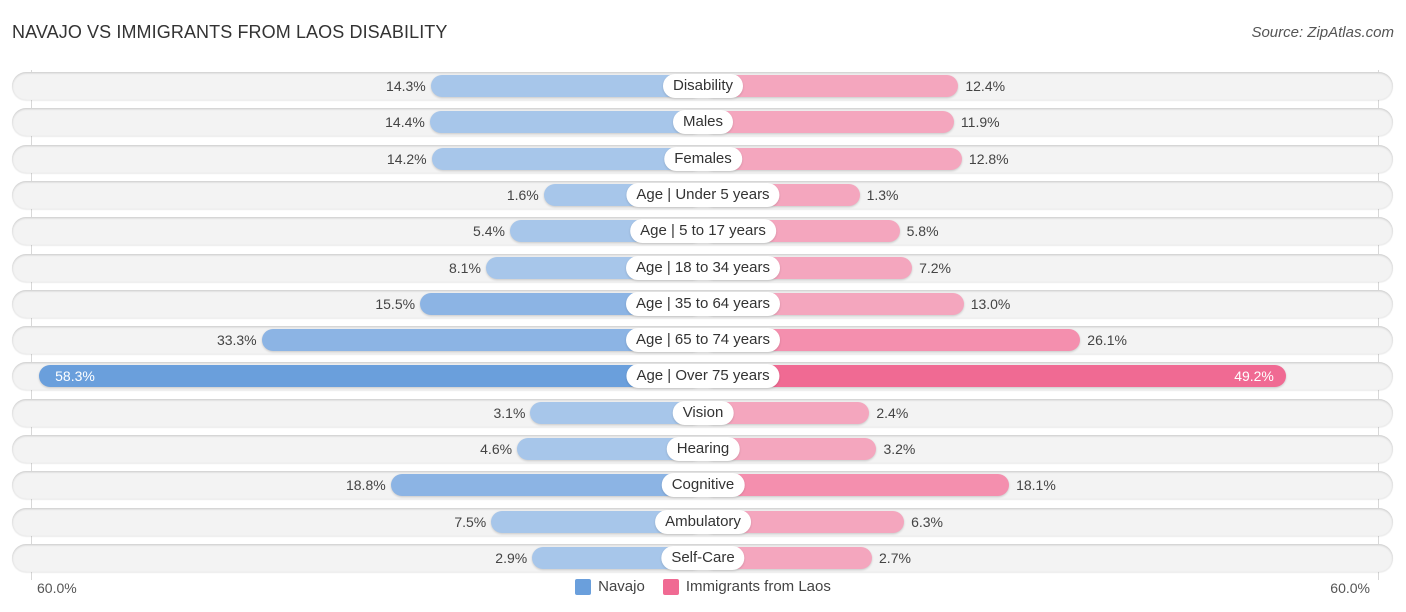 The height and width of the screenshot is (612, 1406). I want to click on legend-label-navajo: Navajo, so click(621, 586).